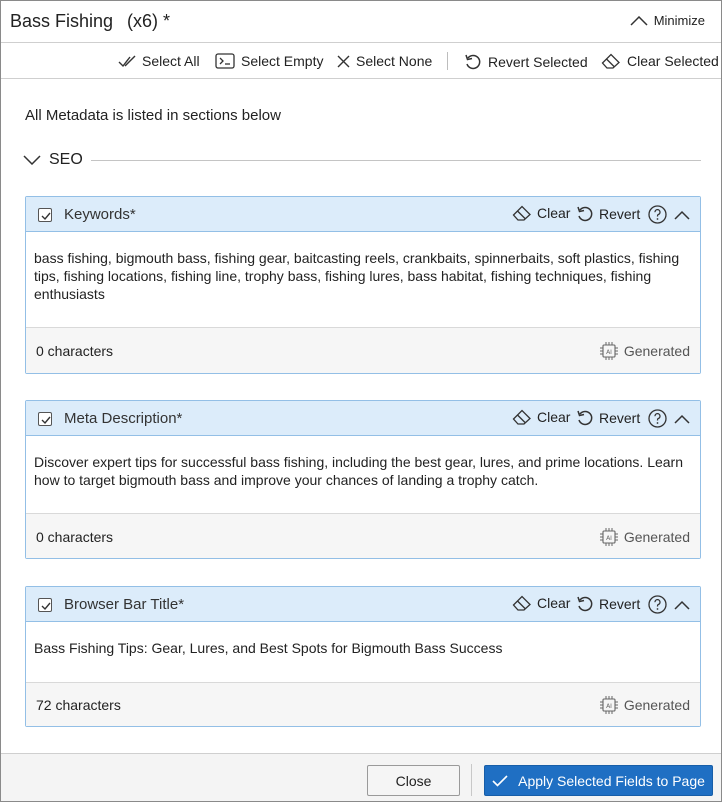 This screenshot has height=802, width=722. I want to click on minimize-button: Minimize, so click(667, 20).